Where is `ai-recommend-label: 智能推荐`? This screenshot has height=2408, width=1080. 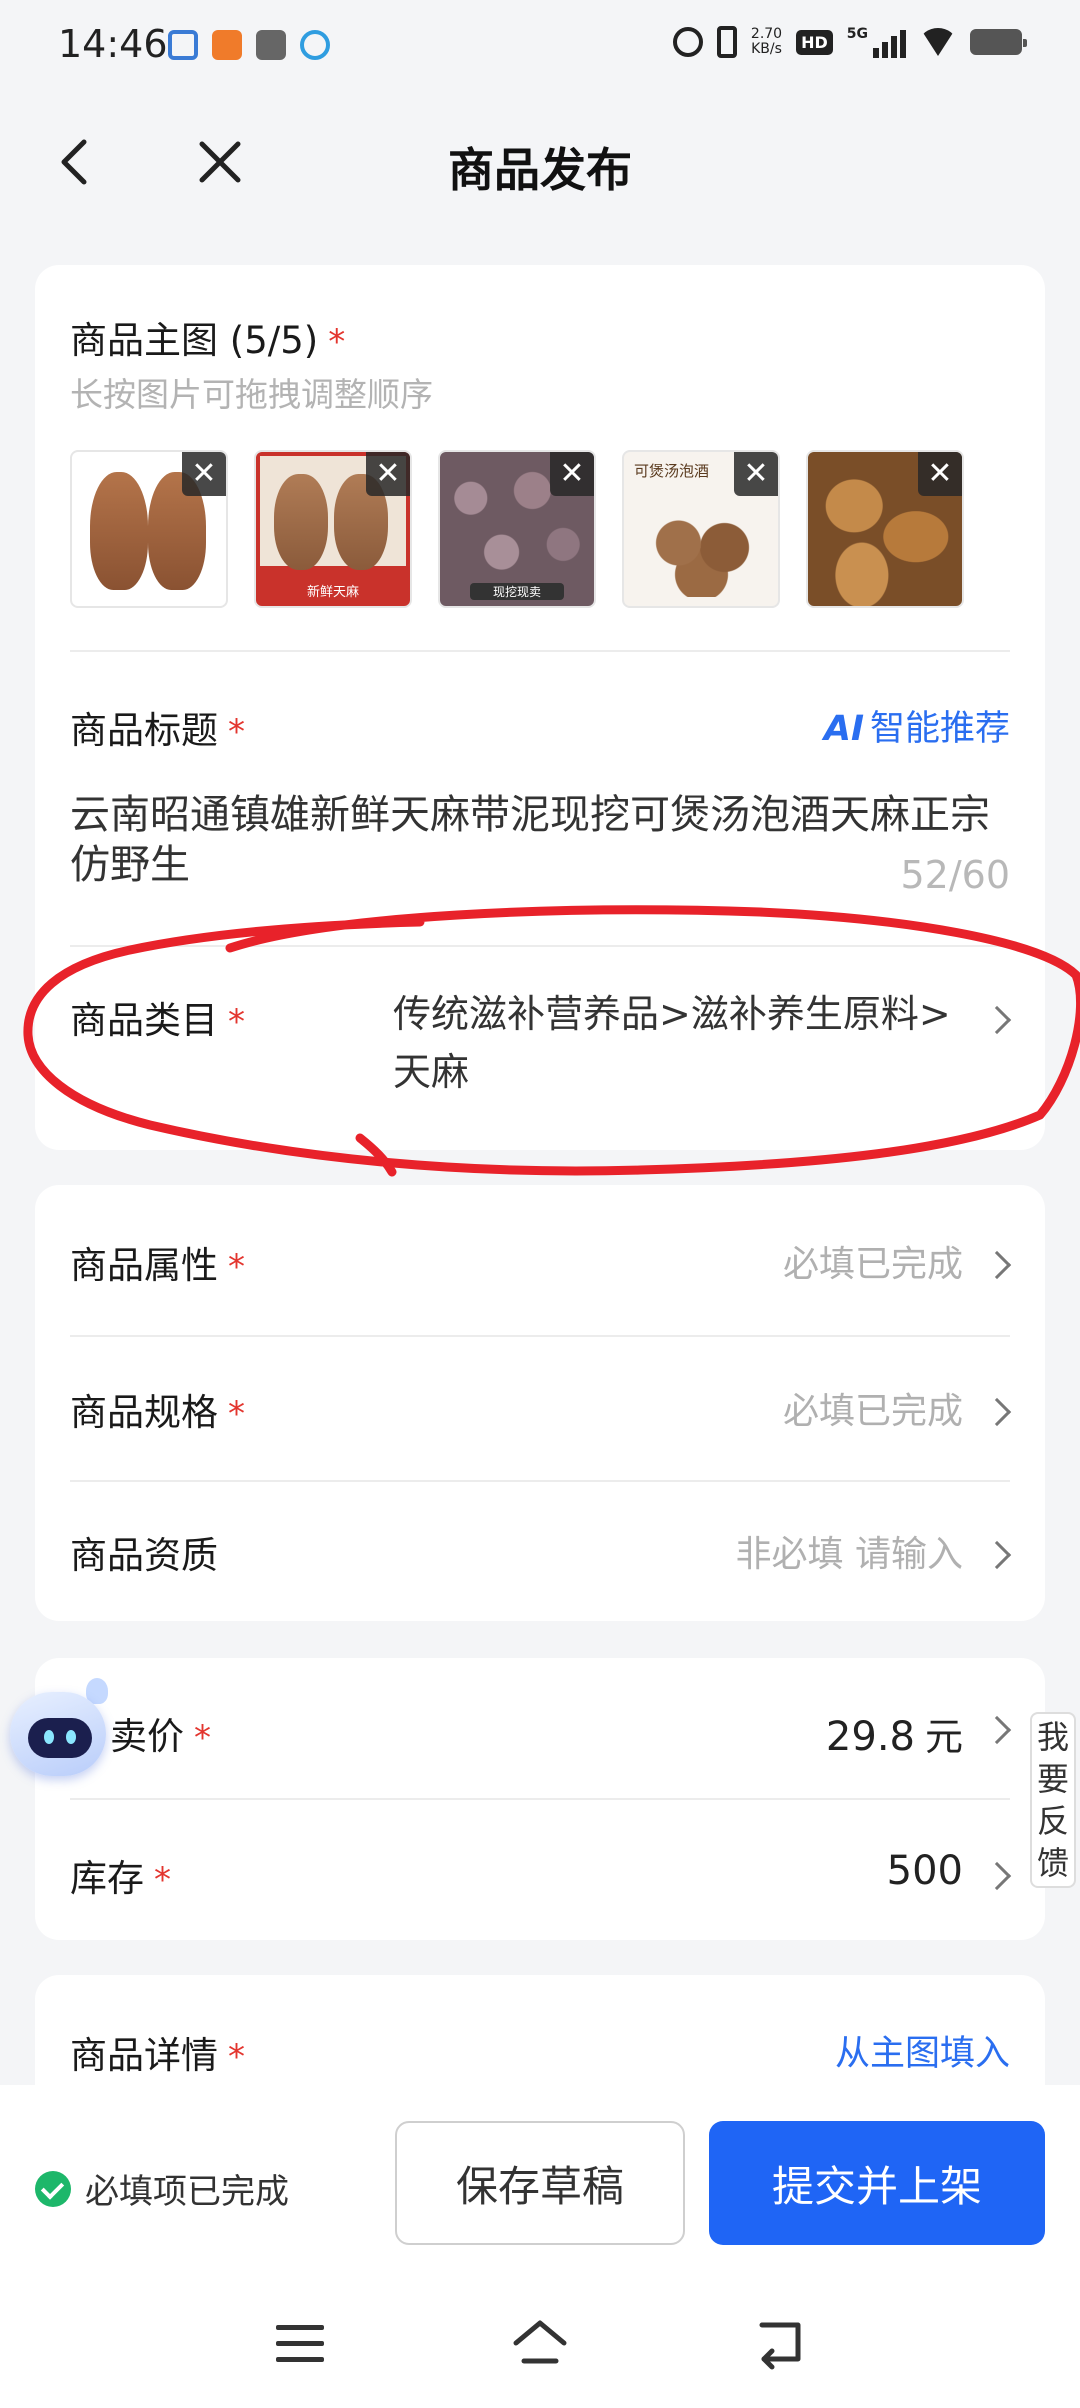
ai-recommend-label: 智能推荐 is located at coordinates (939, 729).